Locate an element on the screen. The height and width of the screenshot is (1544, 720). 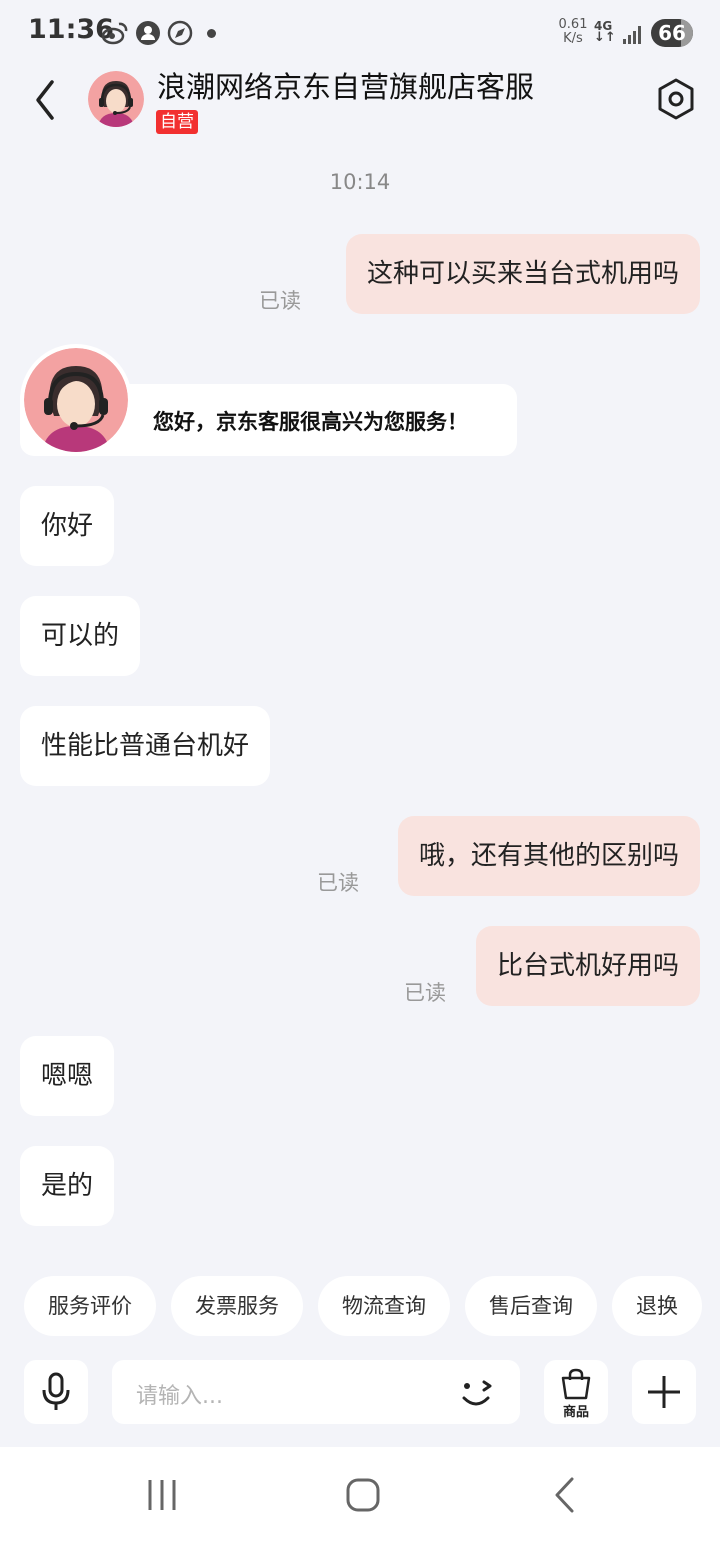
more-button is located at coordinates (664, 1392).